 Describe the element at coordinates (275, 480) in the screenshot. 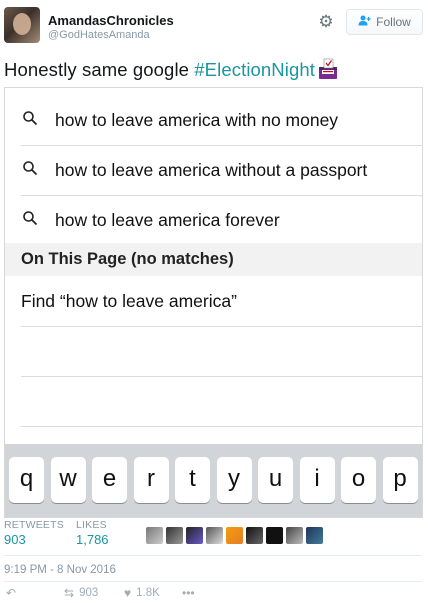

I see `key-u: u` at that location.